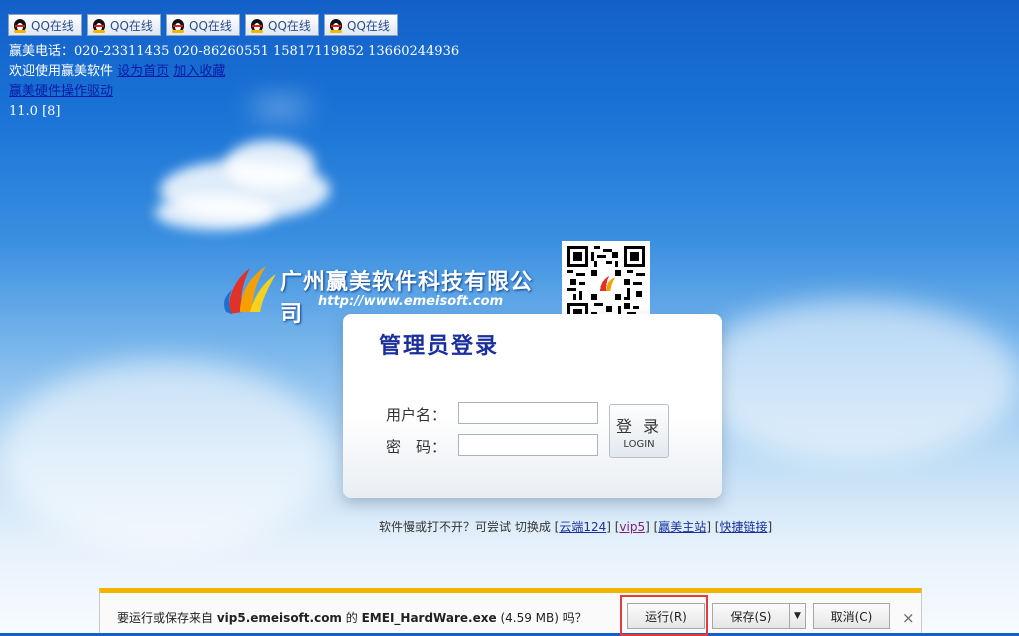  Describe the element at coordinates (529, 618) in the screenshot. I see `download-size: (4.59 MB)` at that location.